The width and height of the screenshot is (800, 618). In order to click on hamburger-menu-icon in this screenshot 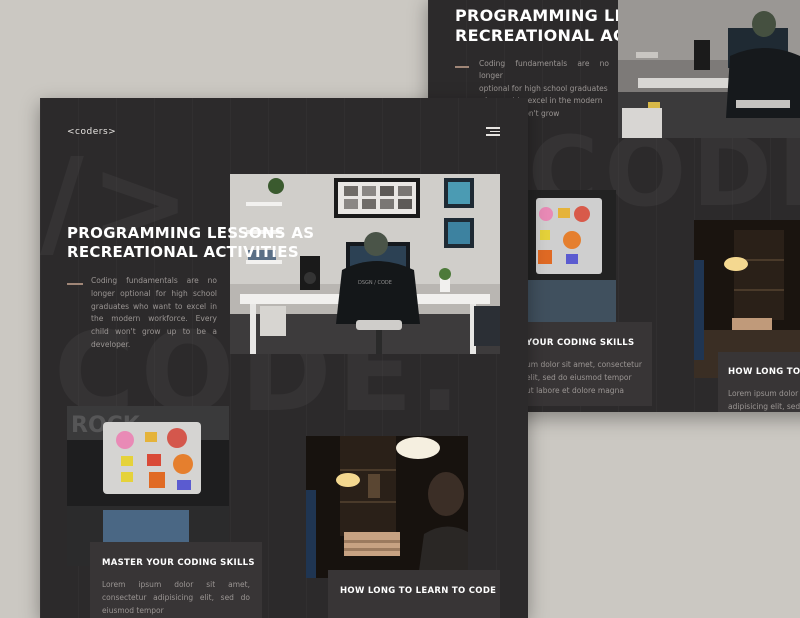, I will do `click(493, 131)`.